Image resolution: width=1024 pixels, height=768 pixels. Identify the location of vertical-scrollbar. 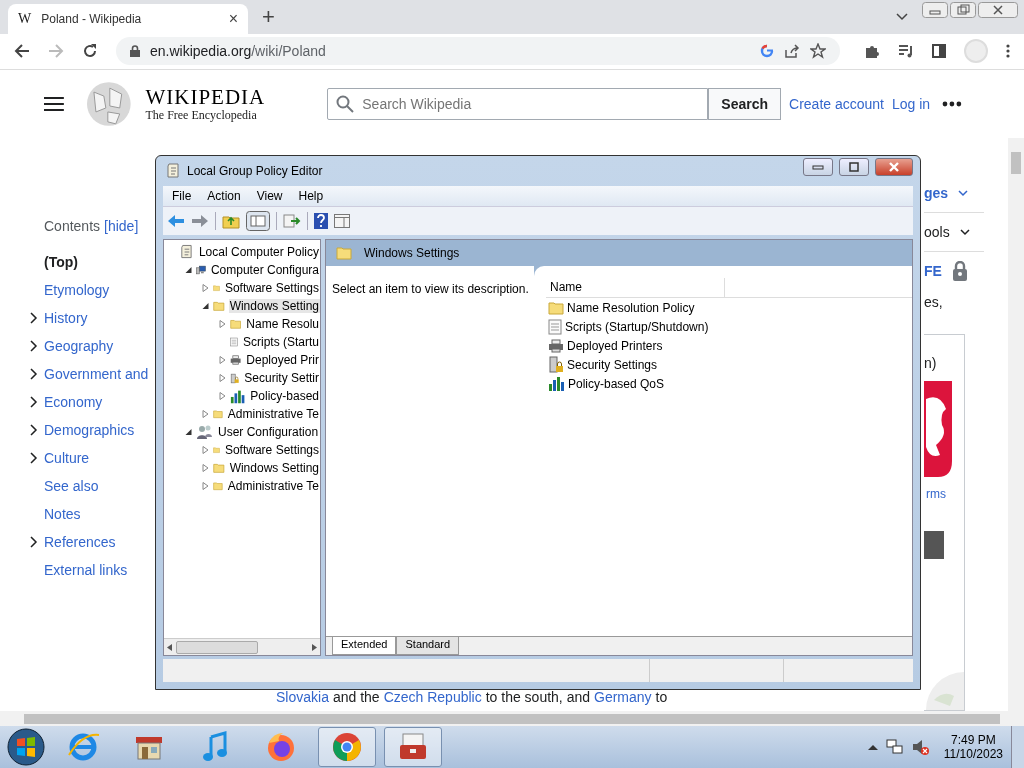
(1016, 424).